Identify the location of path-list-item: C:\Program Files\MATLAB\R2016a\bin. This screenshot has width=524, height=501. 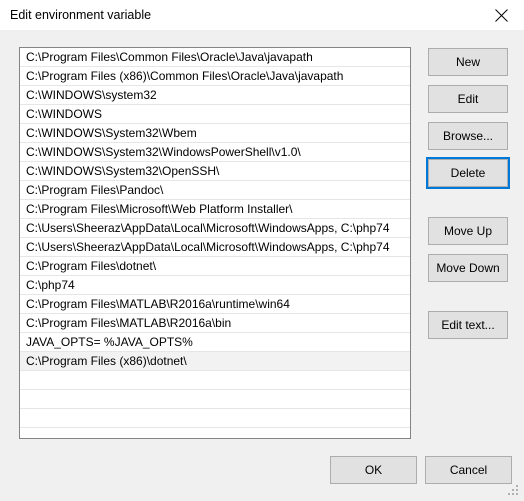
(215, 323).